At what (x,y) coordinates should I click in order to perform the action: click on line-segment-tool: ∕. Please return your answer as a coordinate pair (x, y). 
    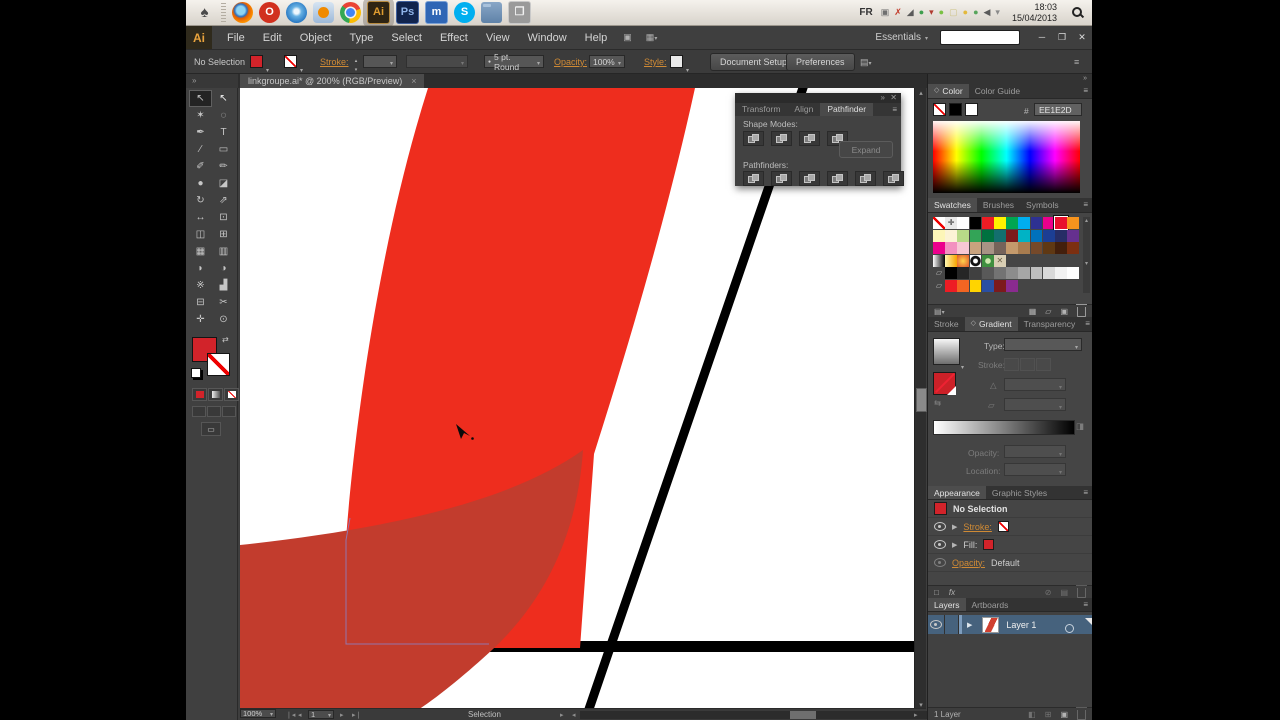
    Looking at the image, I should click on (200, 149).